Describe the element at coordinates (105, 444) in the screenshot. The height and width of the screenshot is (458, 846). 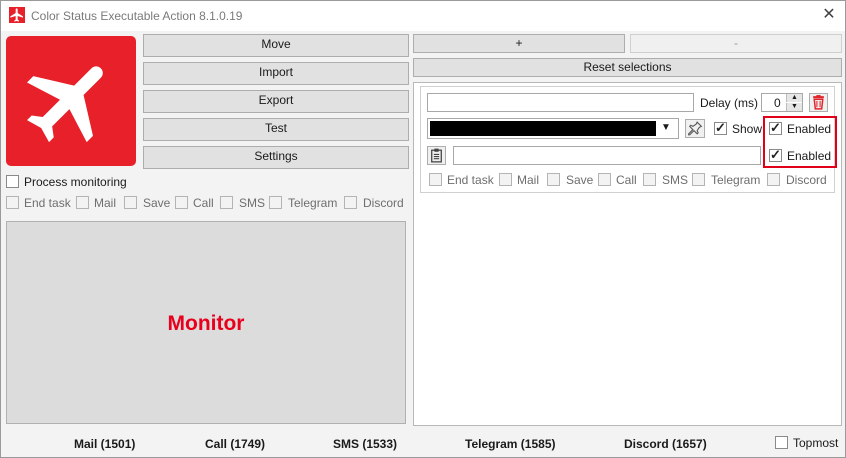
I see `mail-count: Mail (1501)` at that location.